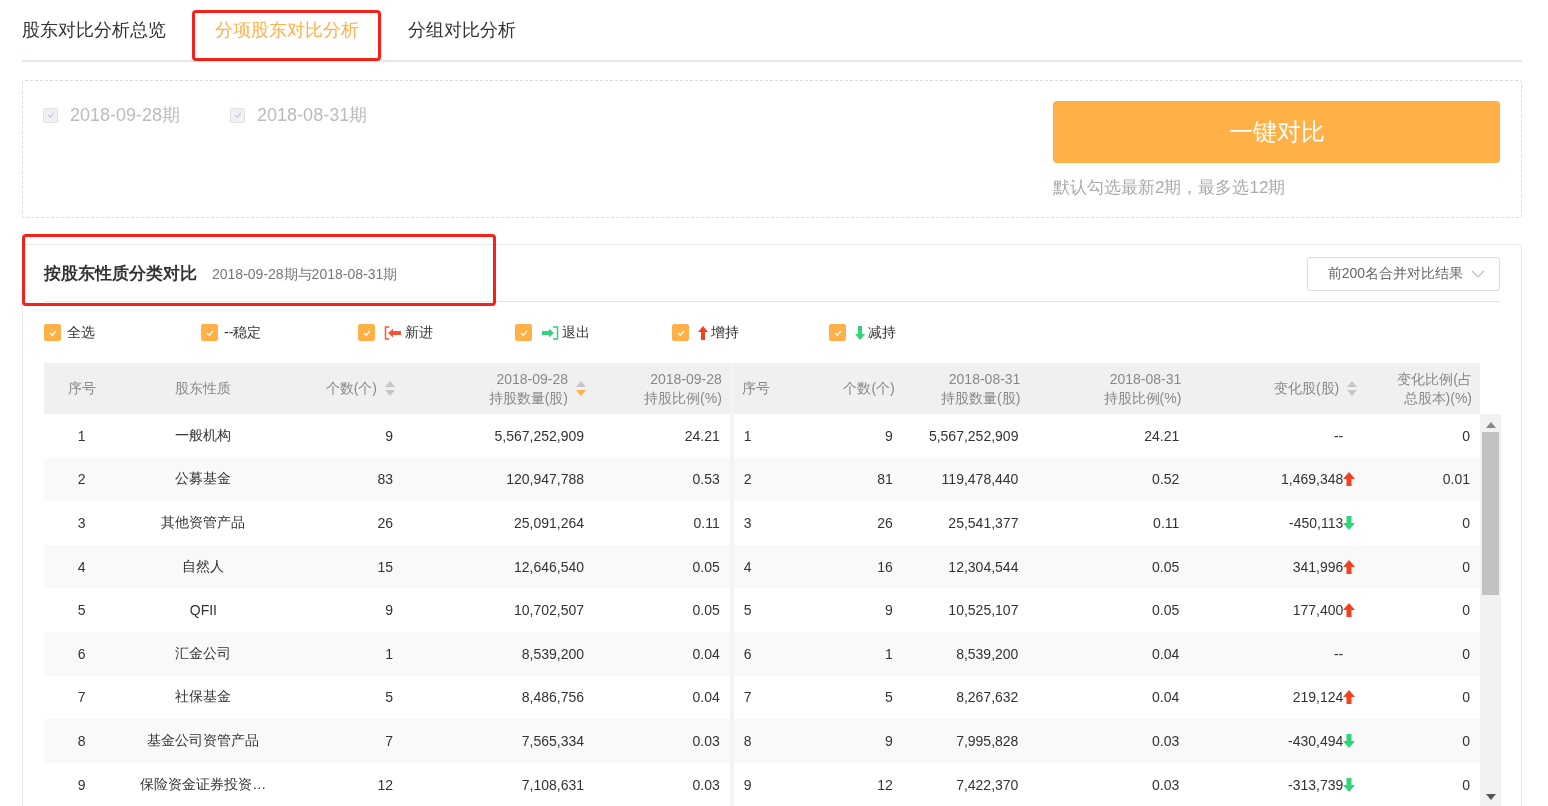 The image size is (1548, 806). Describe the element at coordinates (203, 739) in the screenshot. I see `table-cell: 基金公司资管产品` at that location.